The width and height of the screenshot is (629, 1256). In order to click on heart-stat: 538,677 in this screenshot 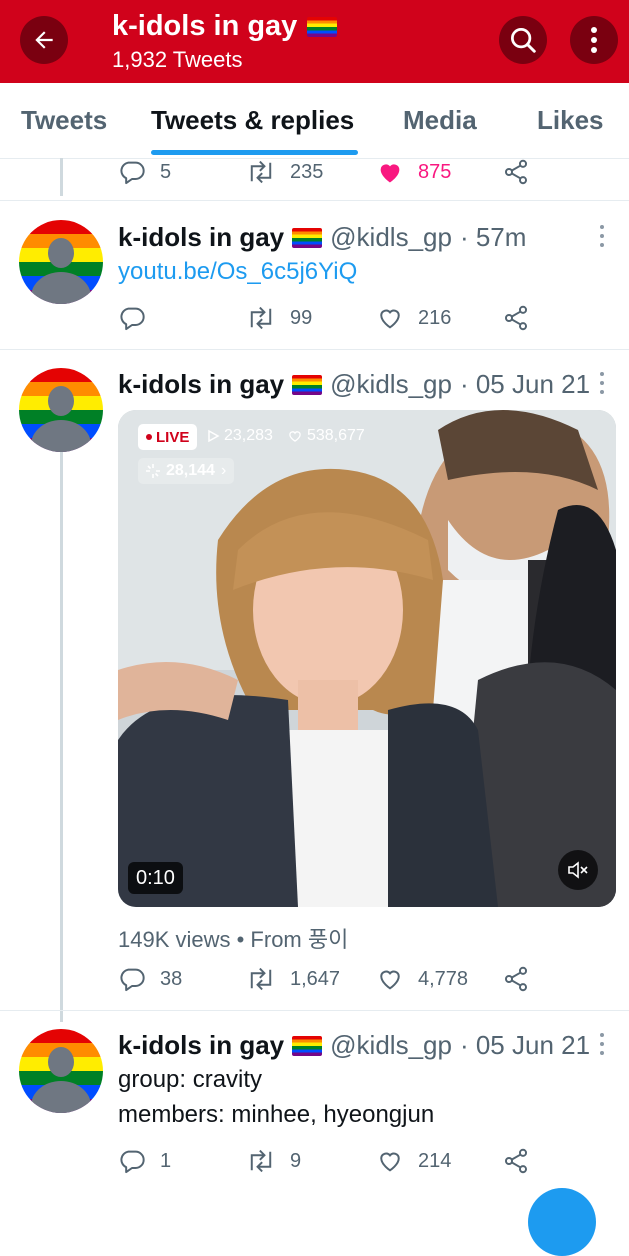, I will do `click(326, 436)`.